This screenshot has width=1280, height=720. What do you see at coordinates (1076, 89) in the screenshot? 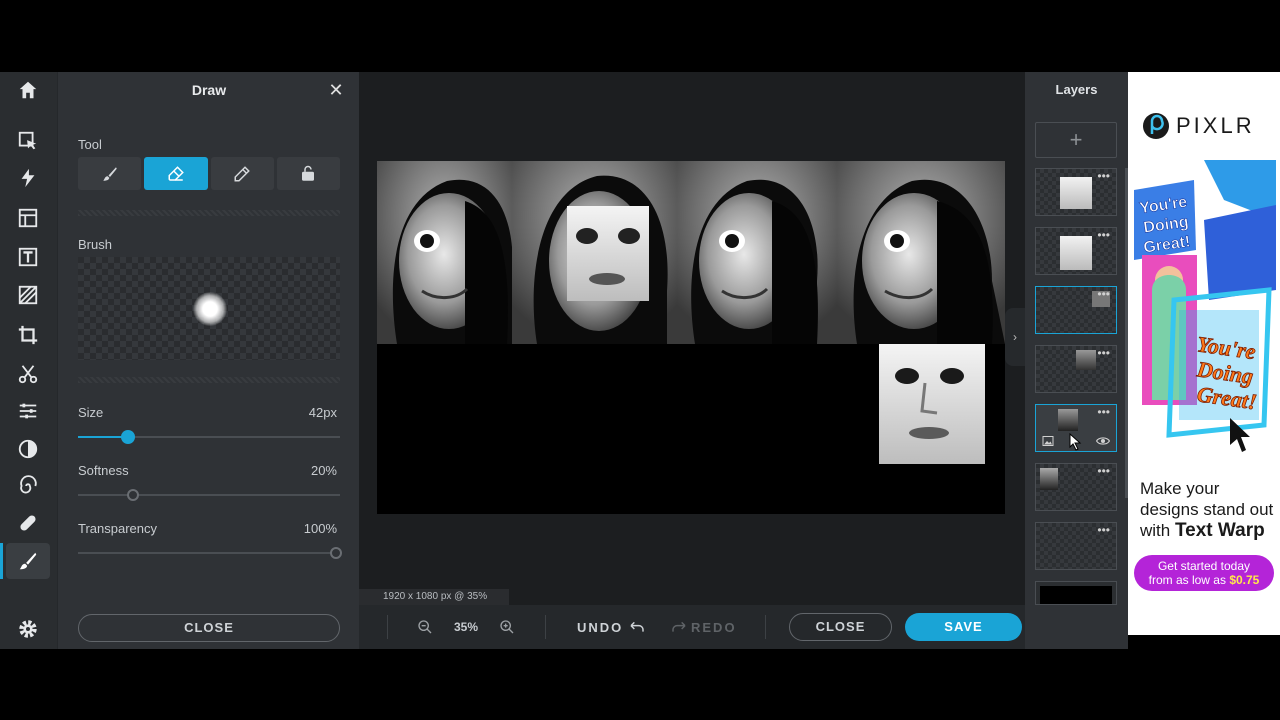
I see `layers-title: Layers` at bounding box center [1076, 89].